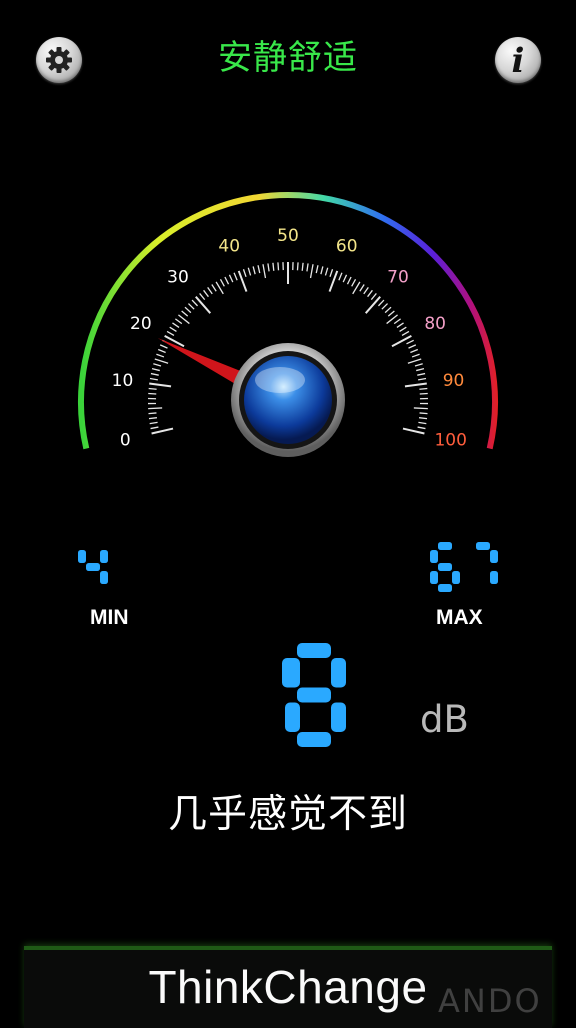 The width and height of the screenshot is (576, 1028). What do you see at coordinates (288, 400) in the screenshot?
I see `gauge-hub` at bounding box center [288, 400].